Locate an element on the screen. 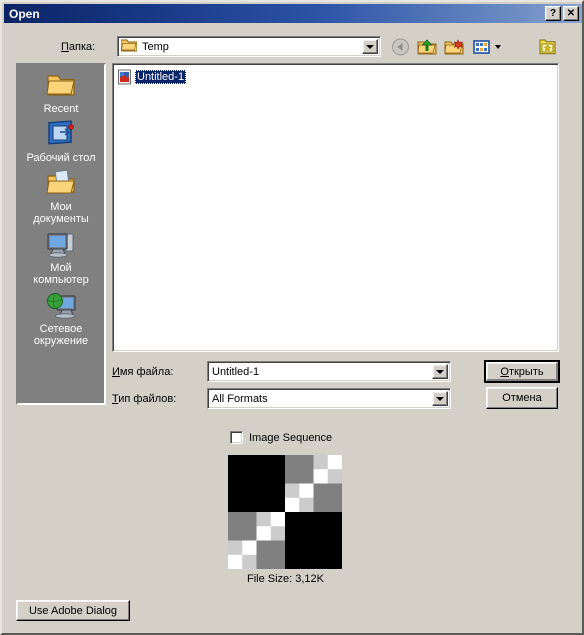  photoshop-document-icon is located at coordinates (125, 77).